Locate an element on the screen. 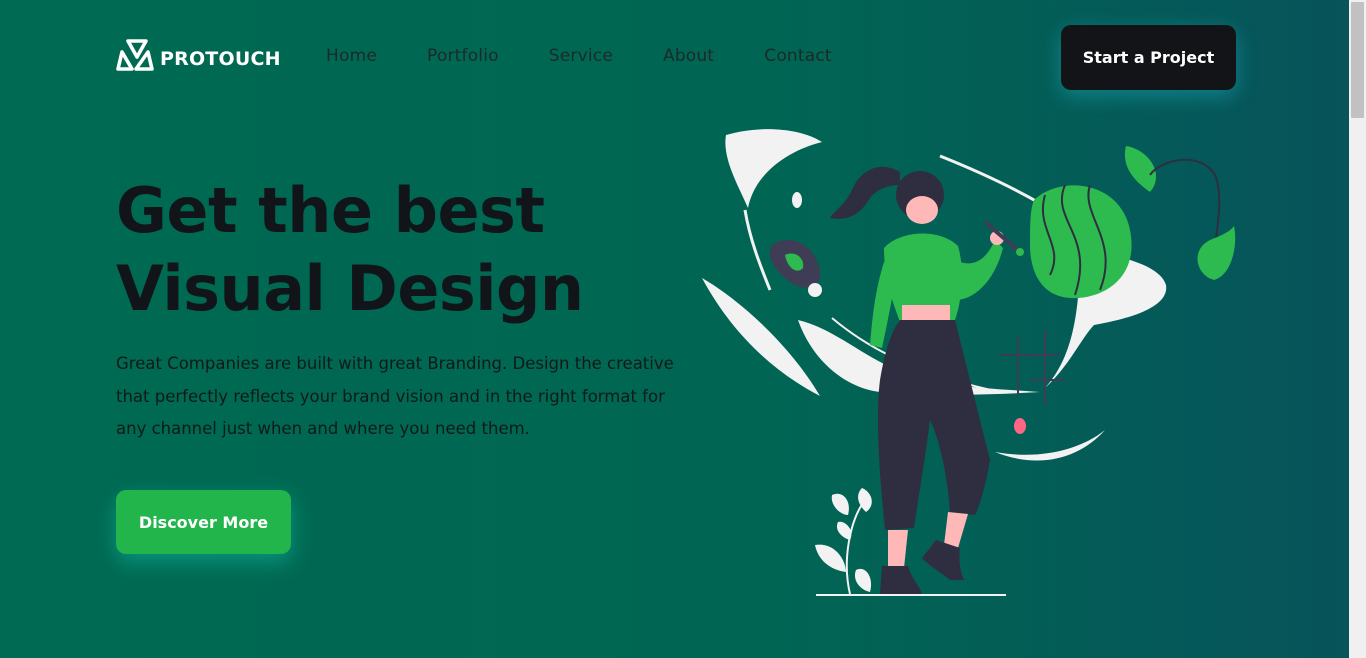 The height and width of the screenshot is (658, 1366). discover-more-button: Discover More is located at coordinates (203, 522).